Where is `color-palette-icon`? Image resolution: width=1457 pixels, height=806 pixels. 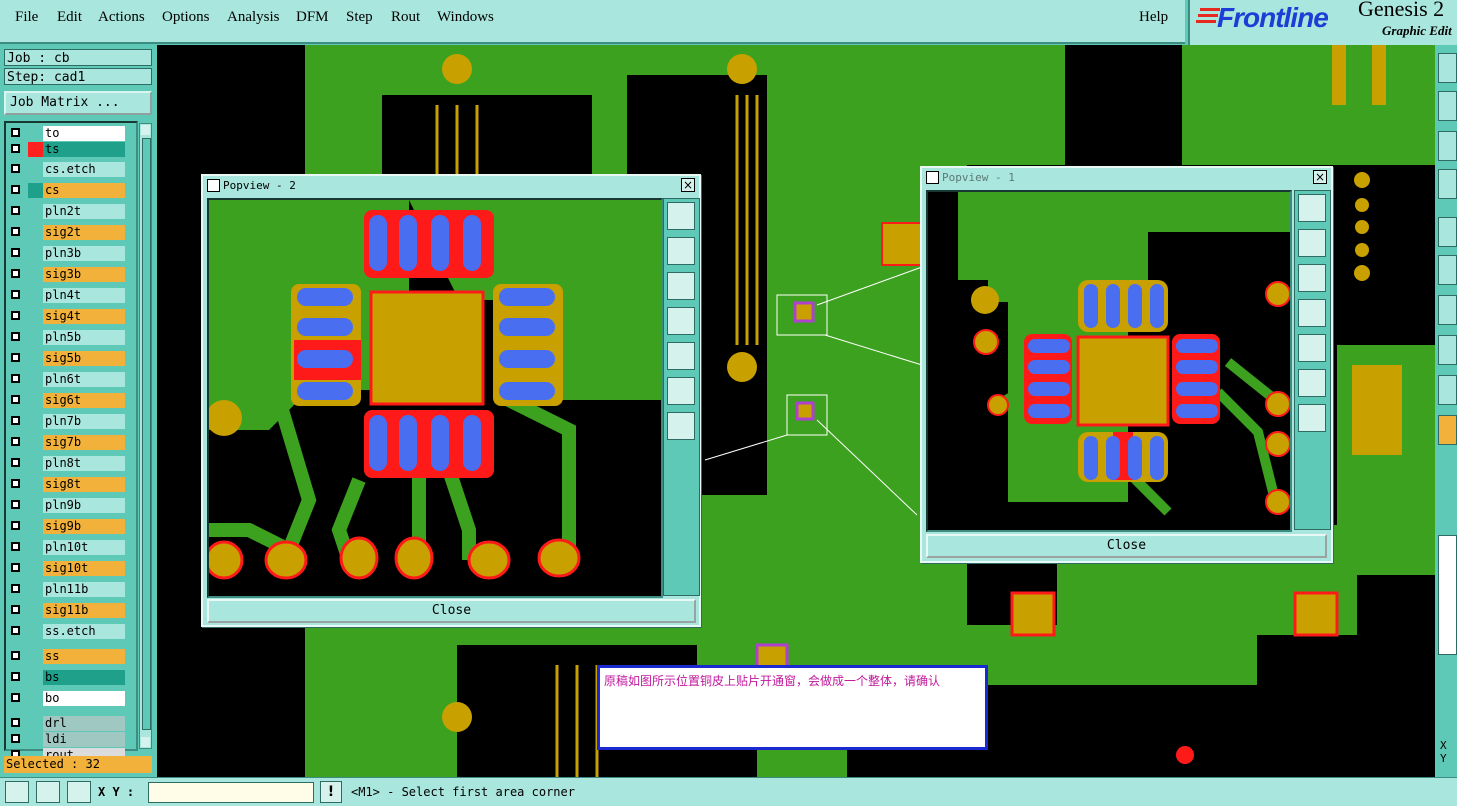 color-palette-icon is located at coordinates (1447, 595).